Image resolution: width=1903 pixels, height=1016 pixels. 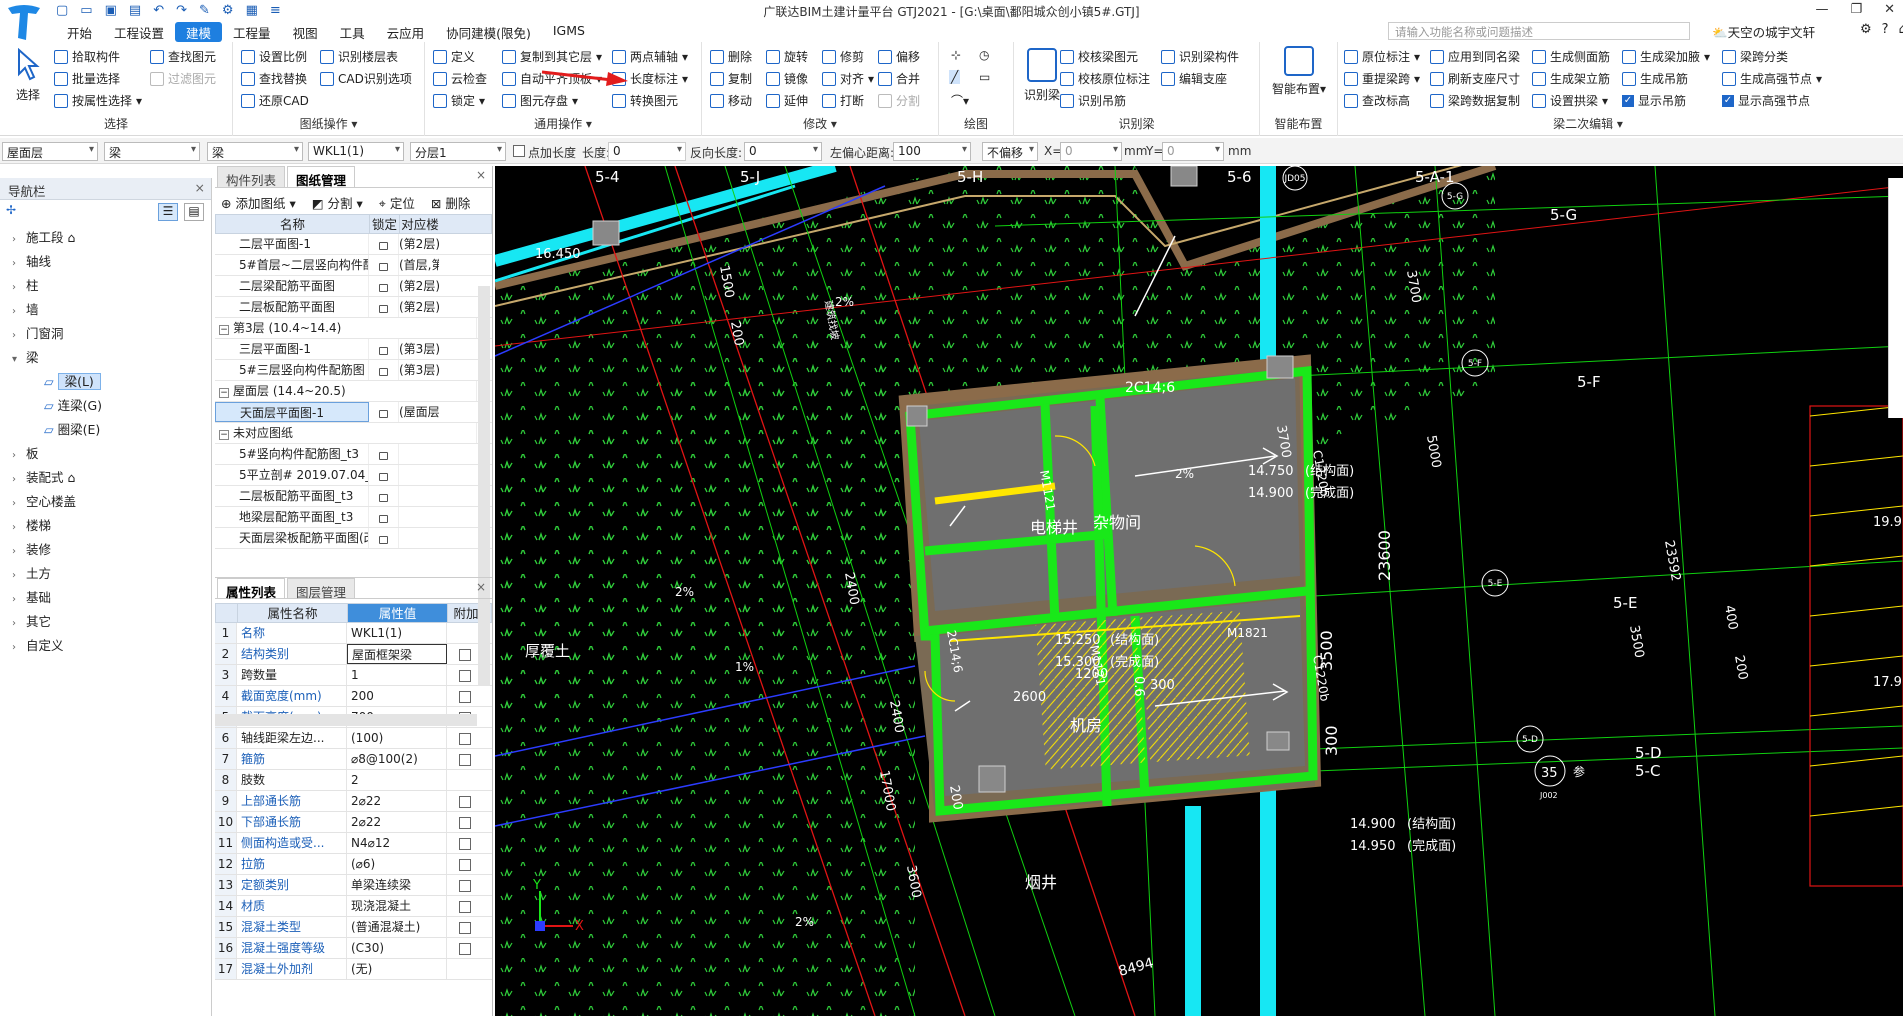 What do you see at coordinates (1105, 78) in the screenshot?
I see `check-inplace-label-button: 校核原位标注` at bounding box center [1105, 78].